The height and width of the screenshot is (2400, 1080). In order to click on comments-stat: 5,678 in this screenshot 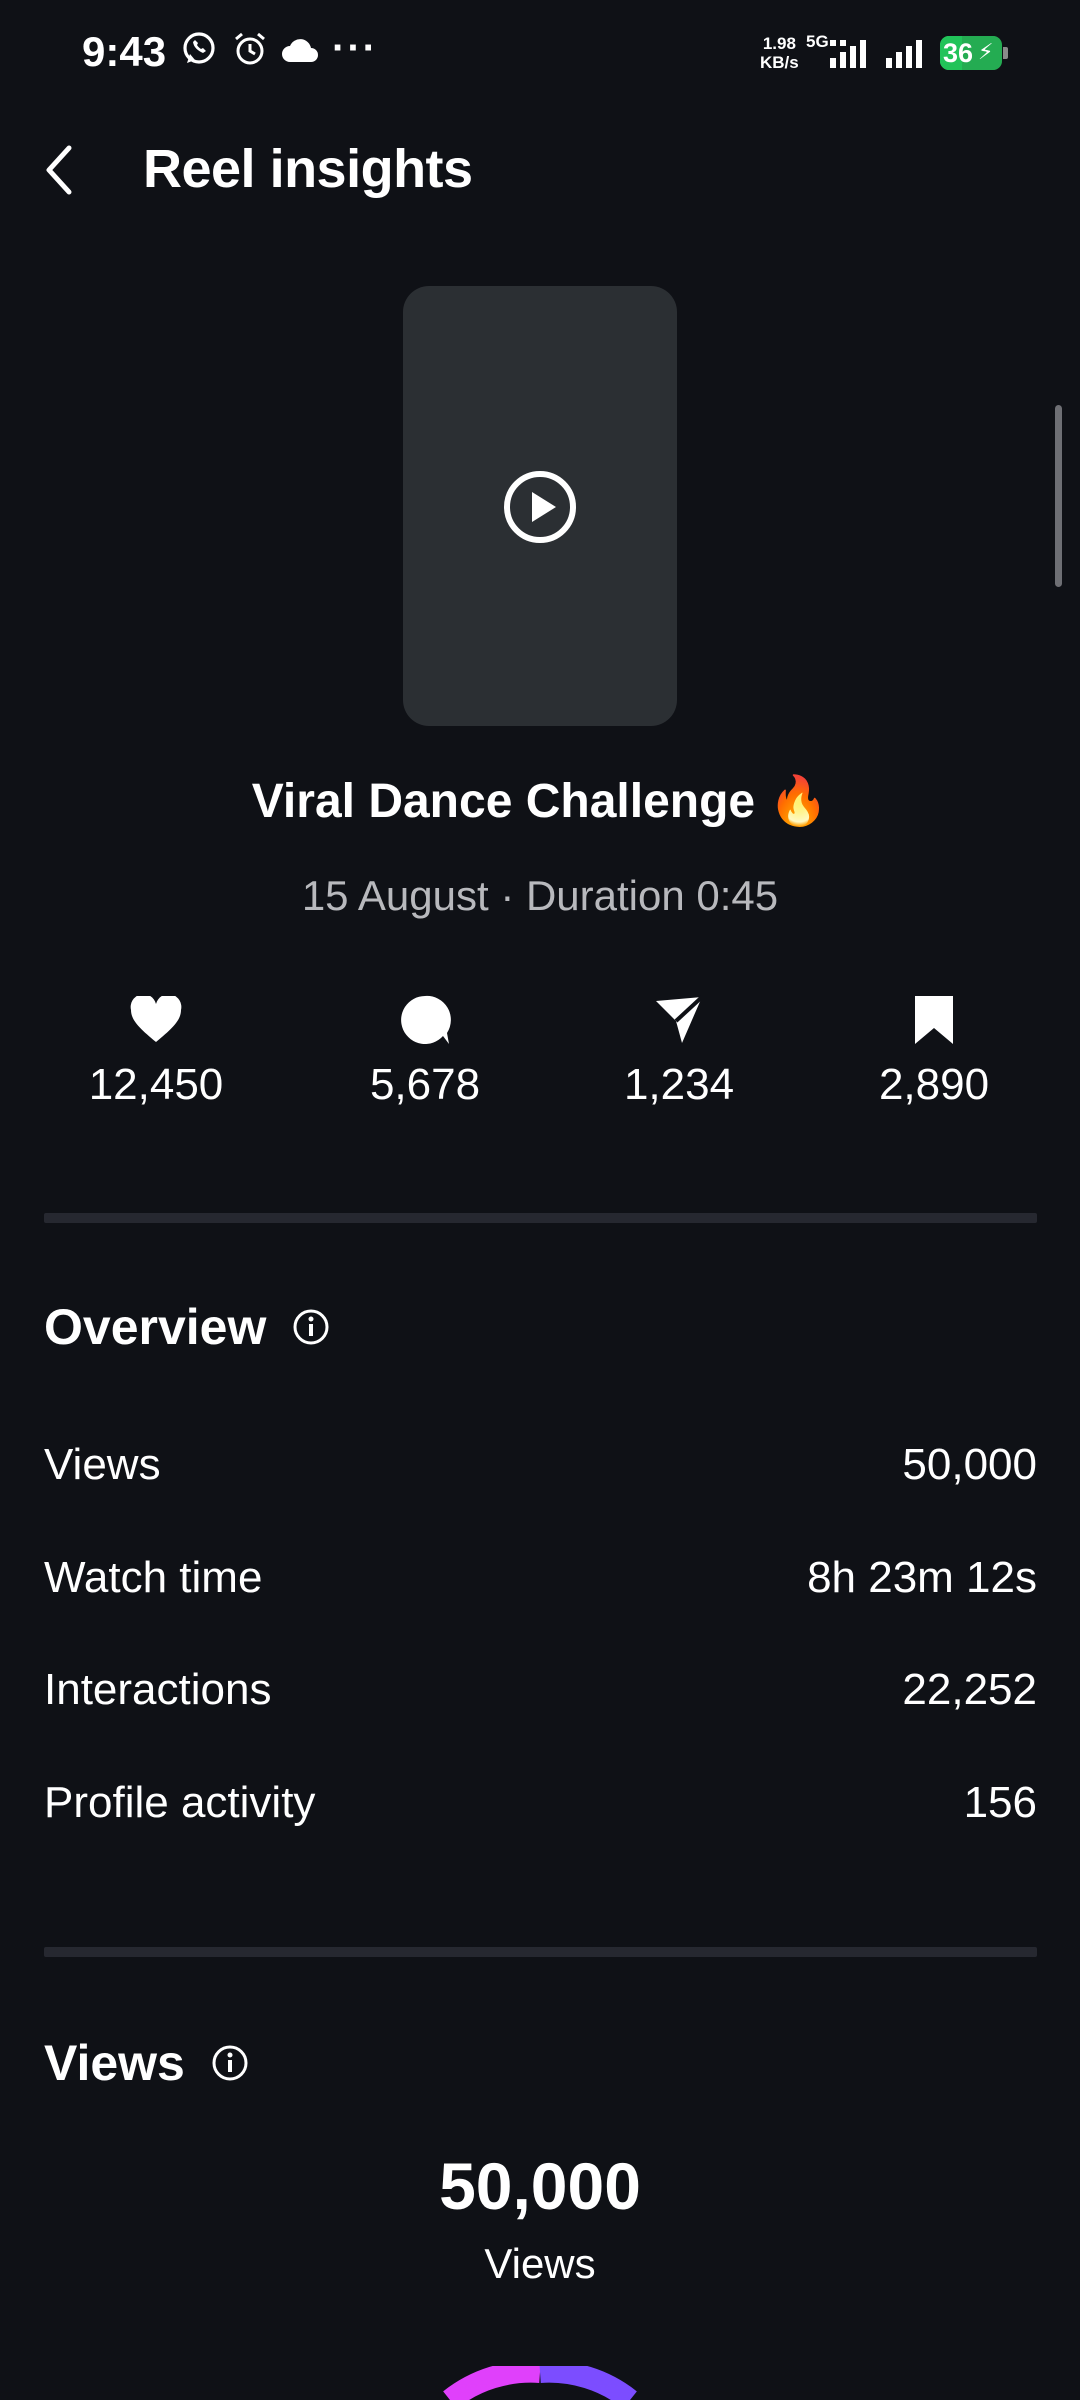, I will do `click(425, 1050)`.